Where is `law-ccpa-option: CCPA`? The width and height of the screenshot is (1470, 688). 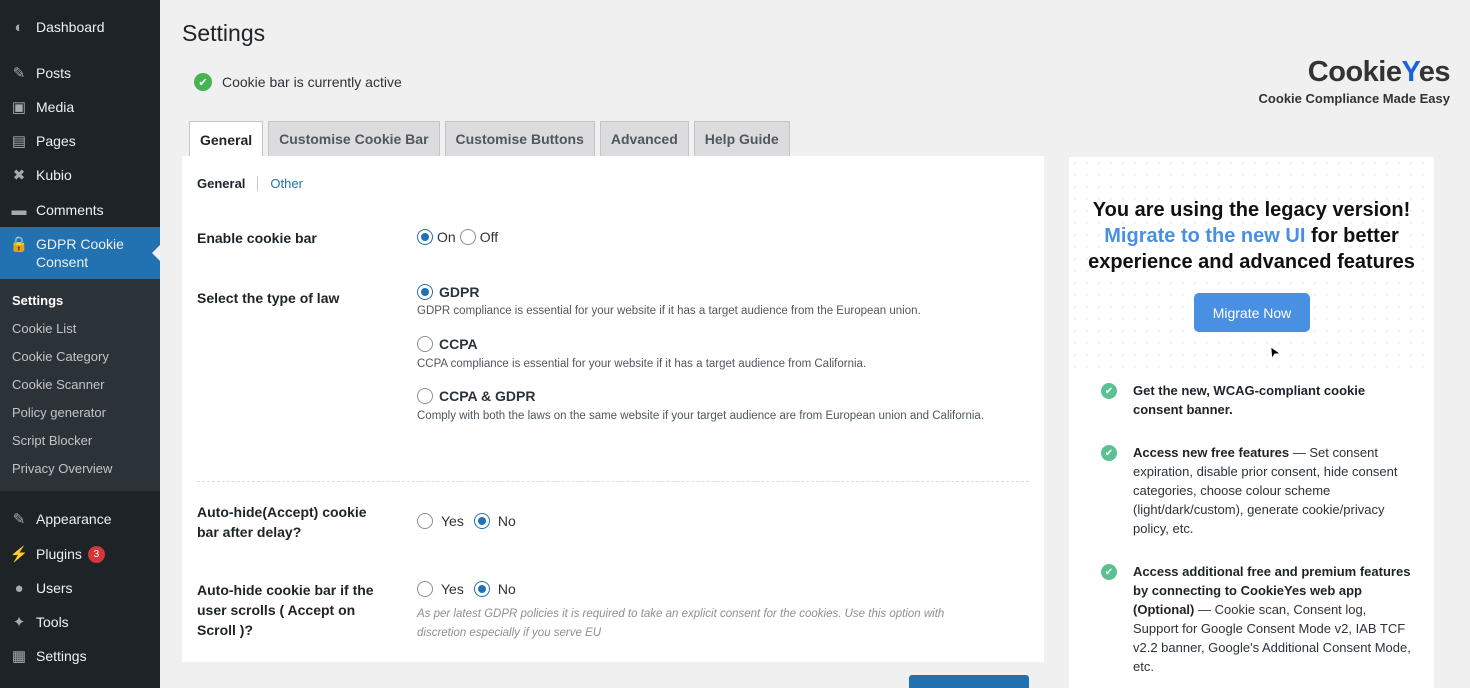
law-ccpa-option: CCPA is located at coordinates (449, 344).